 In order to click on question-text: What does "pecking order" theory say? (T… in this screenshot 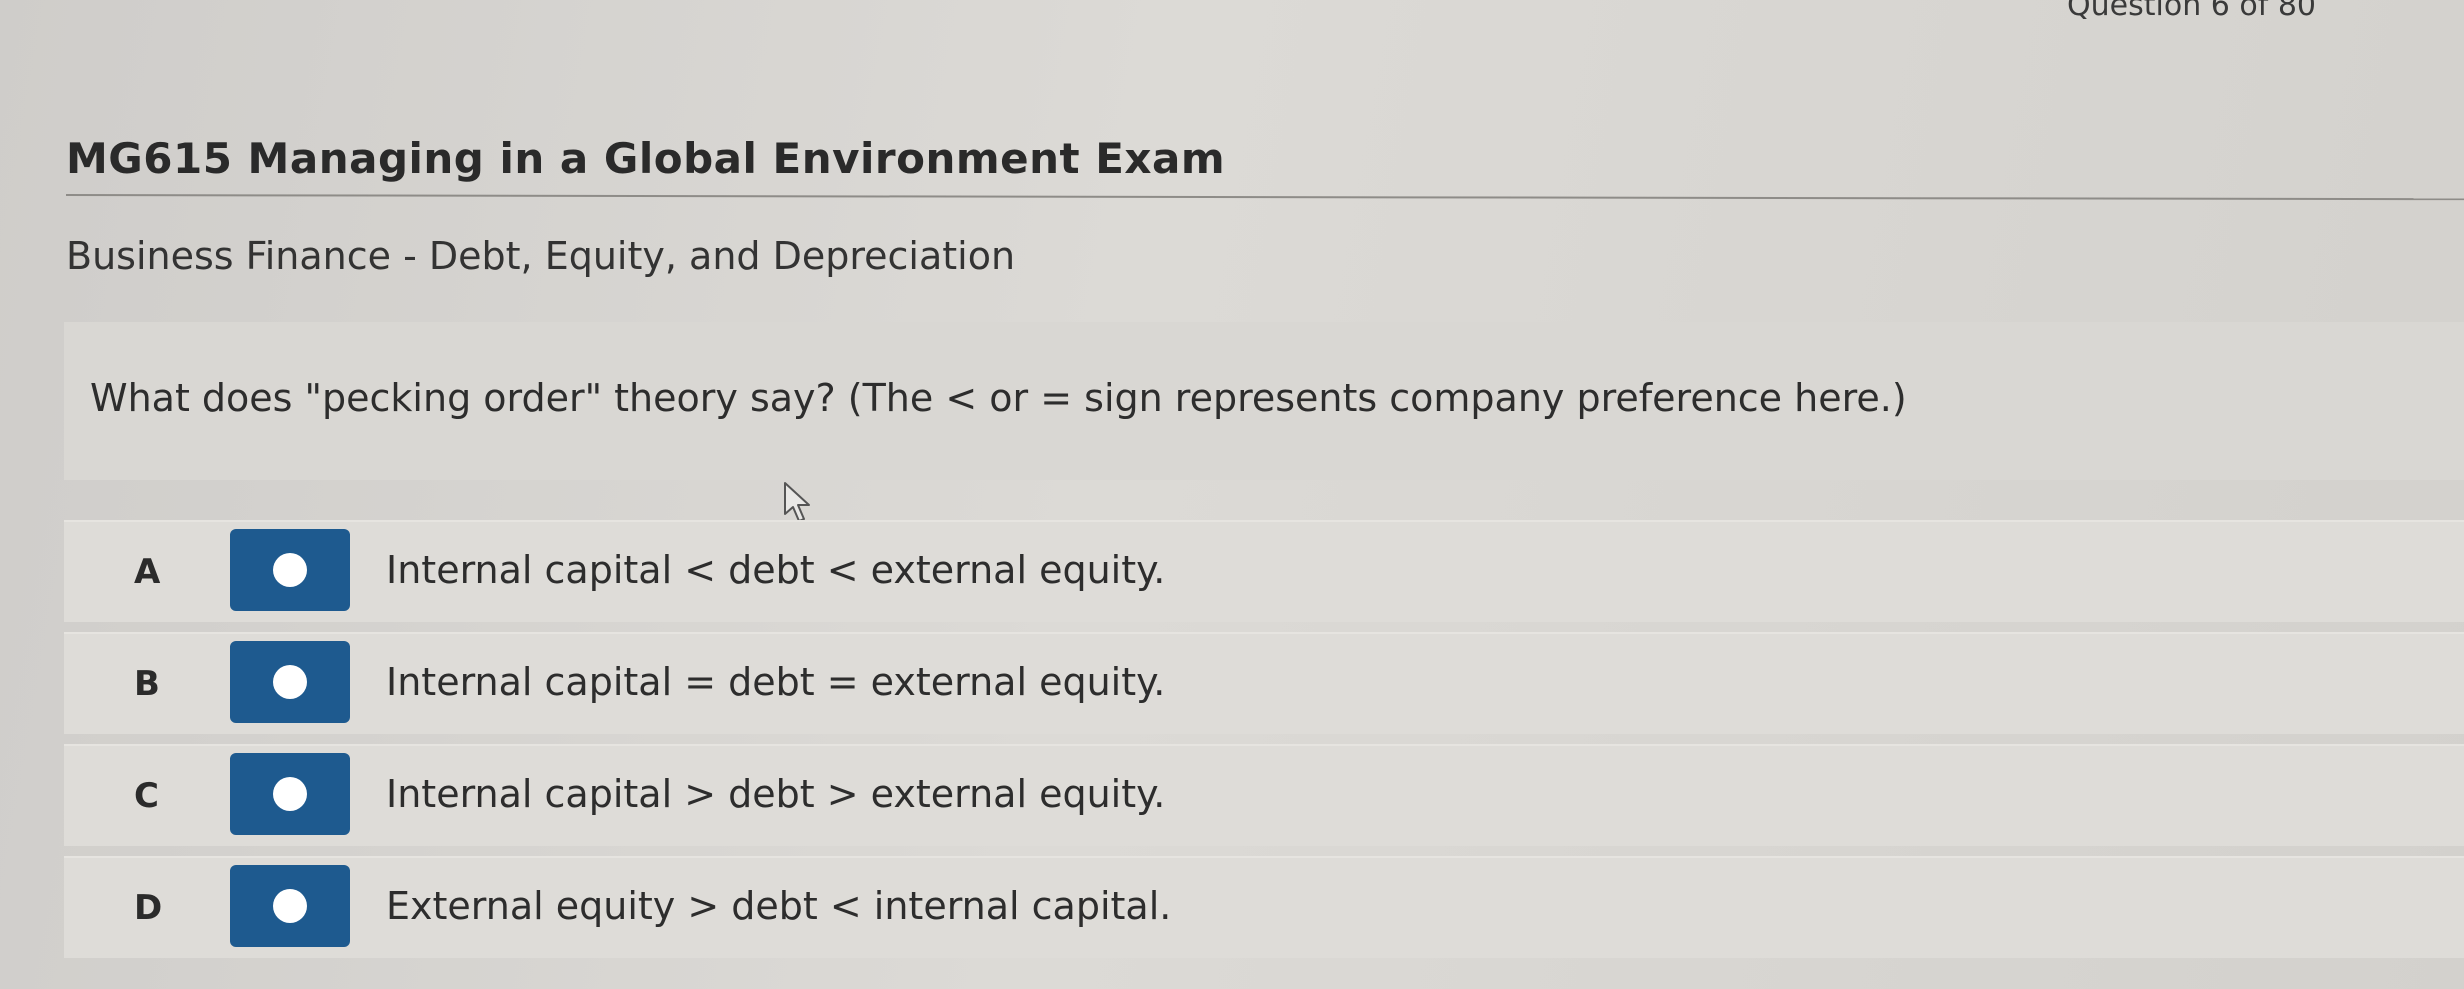, I will do `click(998, 398)`.